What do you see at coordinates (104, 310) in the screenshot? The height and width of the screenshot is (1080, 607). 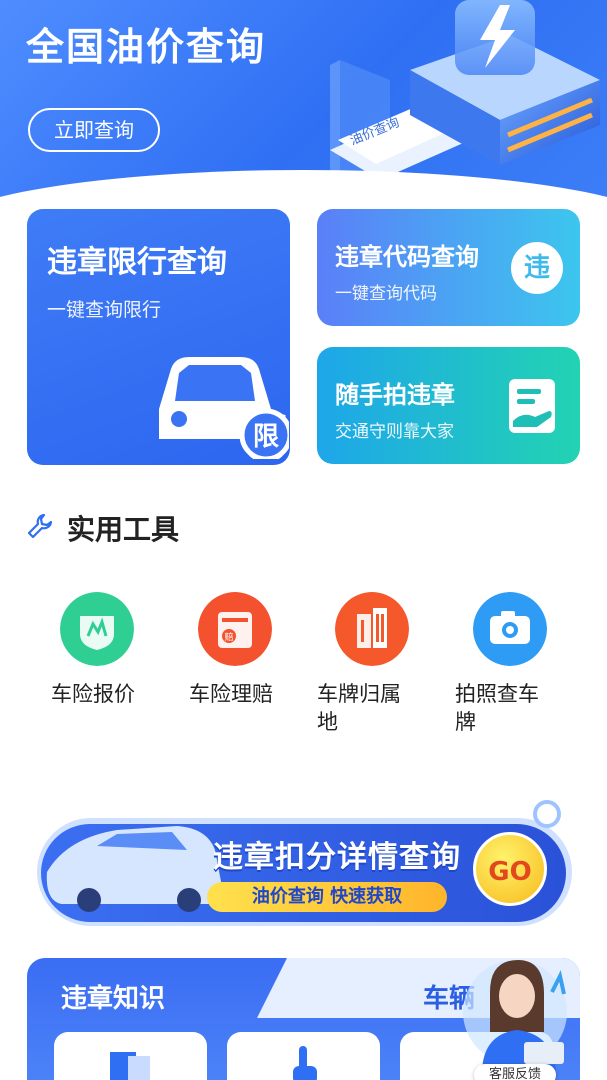 I see `violation-limit-subtitle: 一键查询限行` at bounding box center [104, 310].